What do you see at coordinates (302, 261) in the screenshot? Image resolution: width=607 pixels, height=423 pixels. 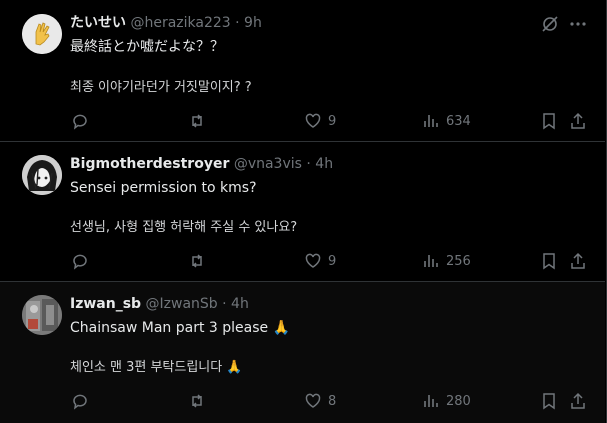 I see `action-bar: 9 256` at bounding box center [302, 261].